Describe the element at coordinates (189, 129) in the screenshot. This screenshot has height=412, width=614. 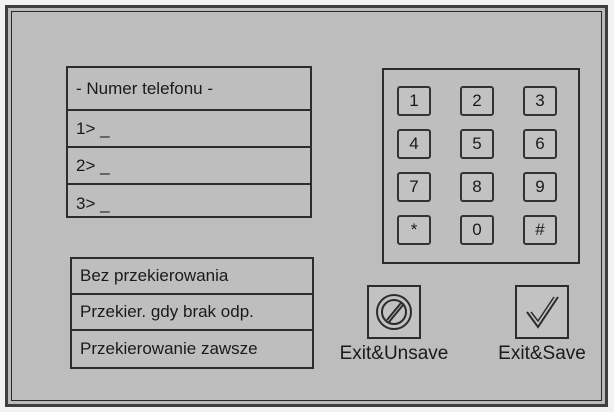
I see `phone-entry-1: 1> _` at that location.